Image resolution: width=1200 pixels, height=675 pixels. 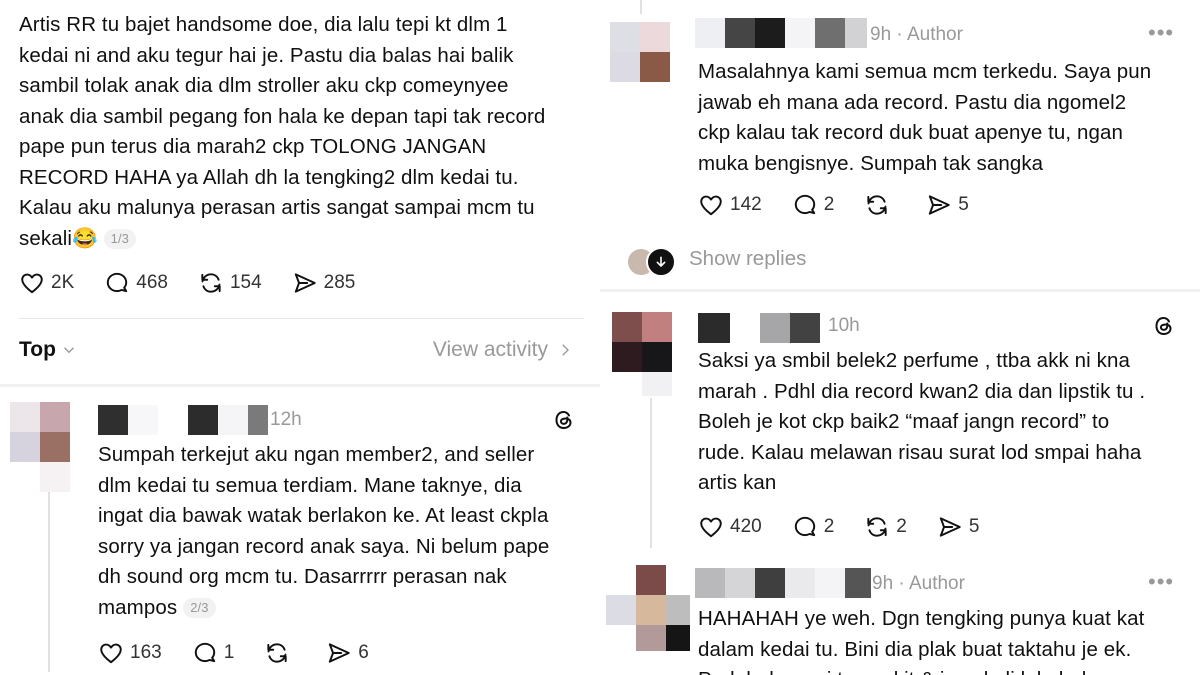 I want to click on like-button: 2K, so click(x=46, y=283).